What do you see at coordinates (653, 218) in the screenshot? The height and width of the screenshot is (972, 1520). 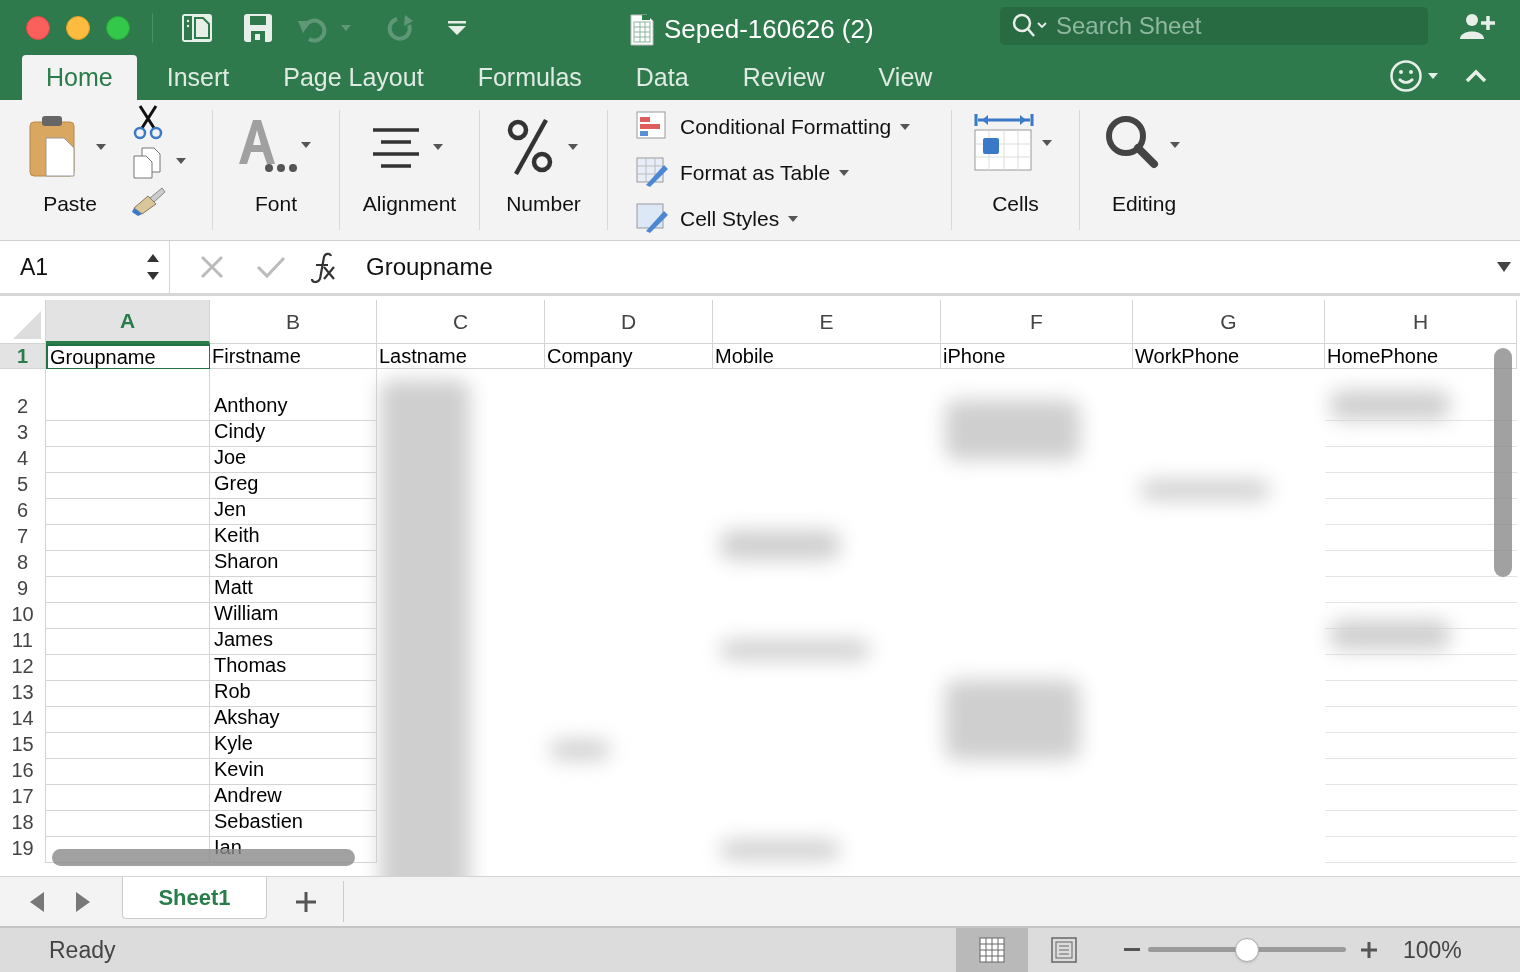 I see `cell-styles-icon` at bounding box center [653, 218].